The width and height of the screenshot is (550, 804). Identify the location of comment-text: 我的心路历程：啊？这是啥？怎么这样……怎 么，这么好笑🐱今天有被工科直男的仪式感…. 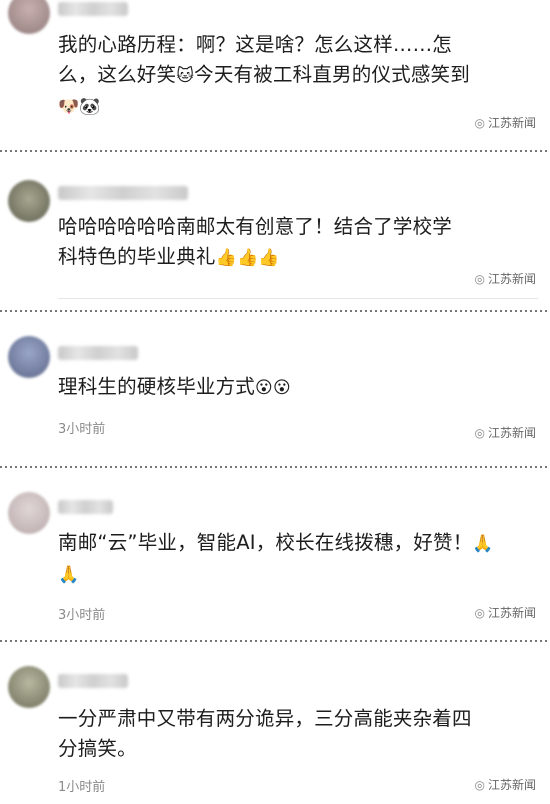
(264, 75).